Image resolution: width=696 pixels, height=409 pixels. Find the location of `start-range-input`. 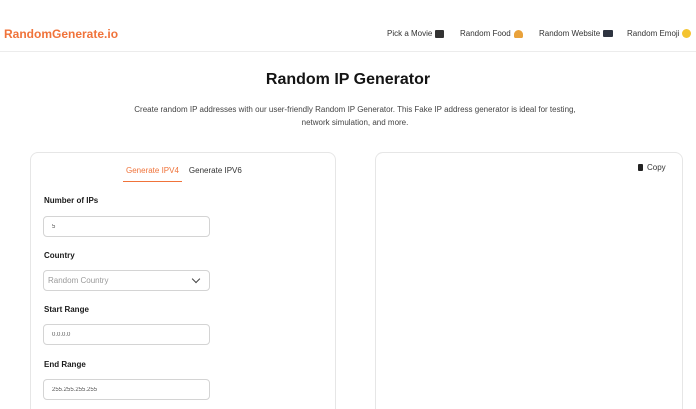

start-range-input is located at coordinates (126, 334).